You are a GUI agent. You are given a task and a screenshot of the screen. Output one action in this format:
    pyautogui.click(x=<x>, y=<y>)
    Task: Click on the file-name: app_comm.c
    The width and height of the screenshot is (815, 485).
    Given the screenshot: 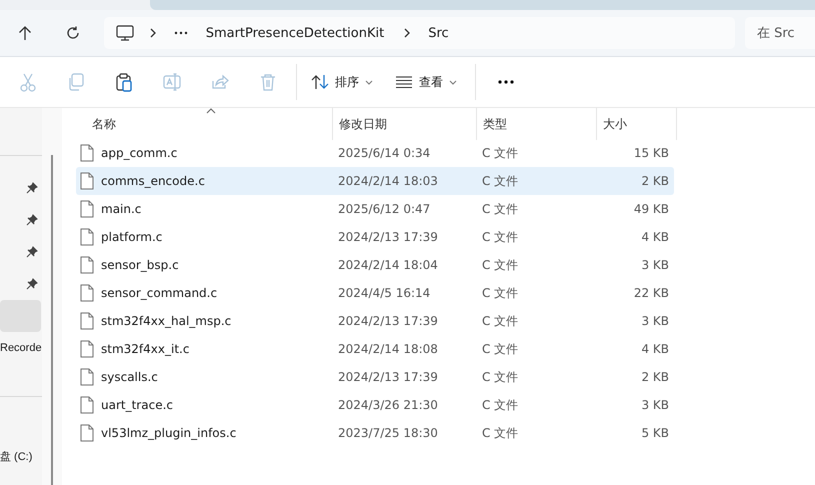 What is the action you would take?
    pyautogui.click(x=139, y=153)
    